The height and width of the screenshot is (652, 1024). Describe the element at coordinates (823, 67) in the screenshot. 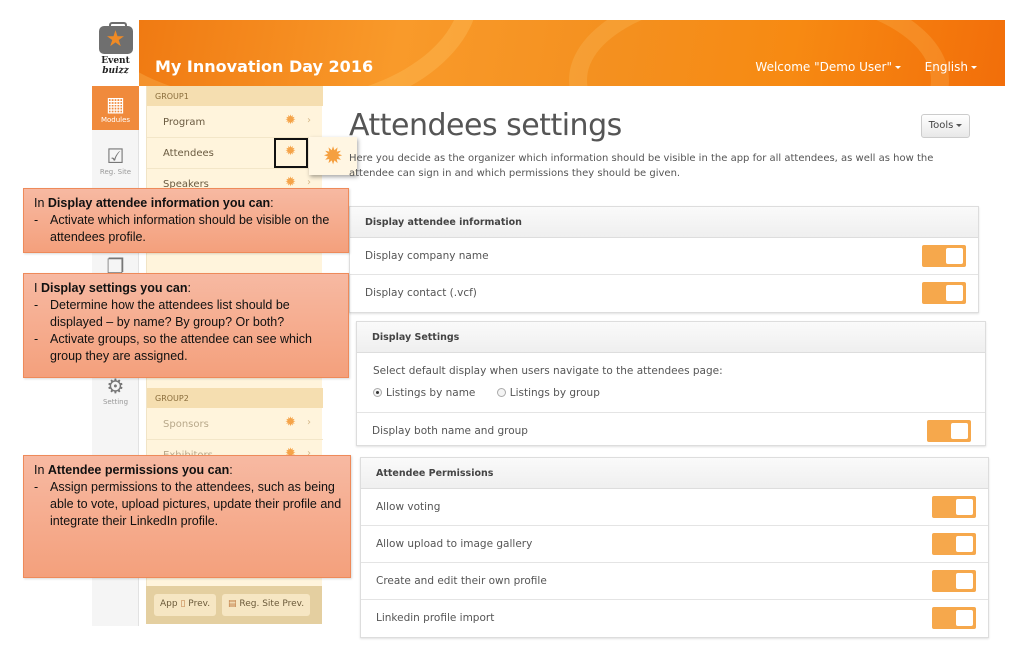

I see `user-menu-label: Welcome "Demo User"` at that location.